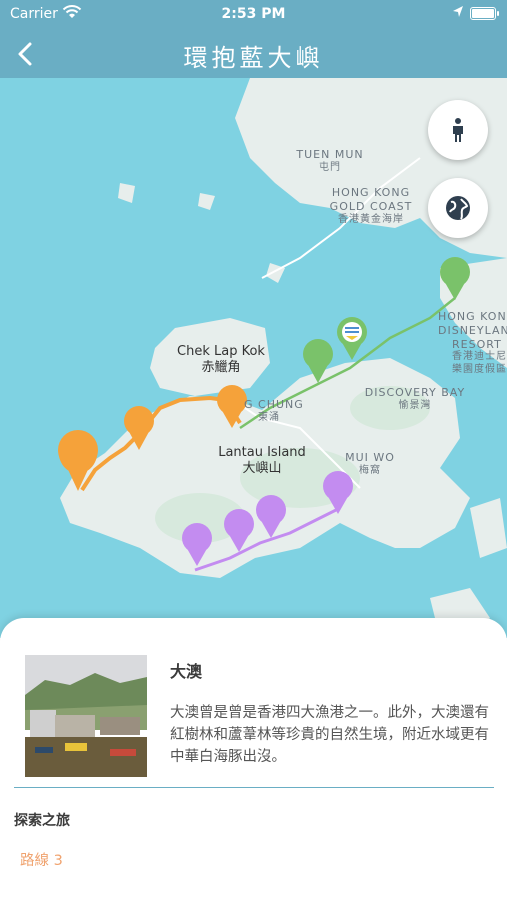 The image size is (507, 900). I want to click on map-label-text: 香港迪士尼, so click(479, 357).